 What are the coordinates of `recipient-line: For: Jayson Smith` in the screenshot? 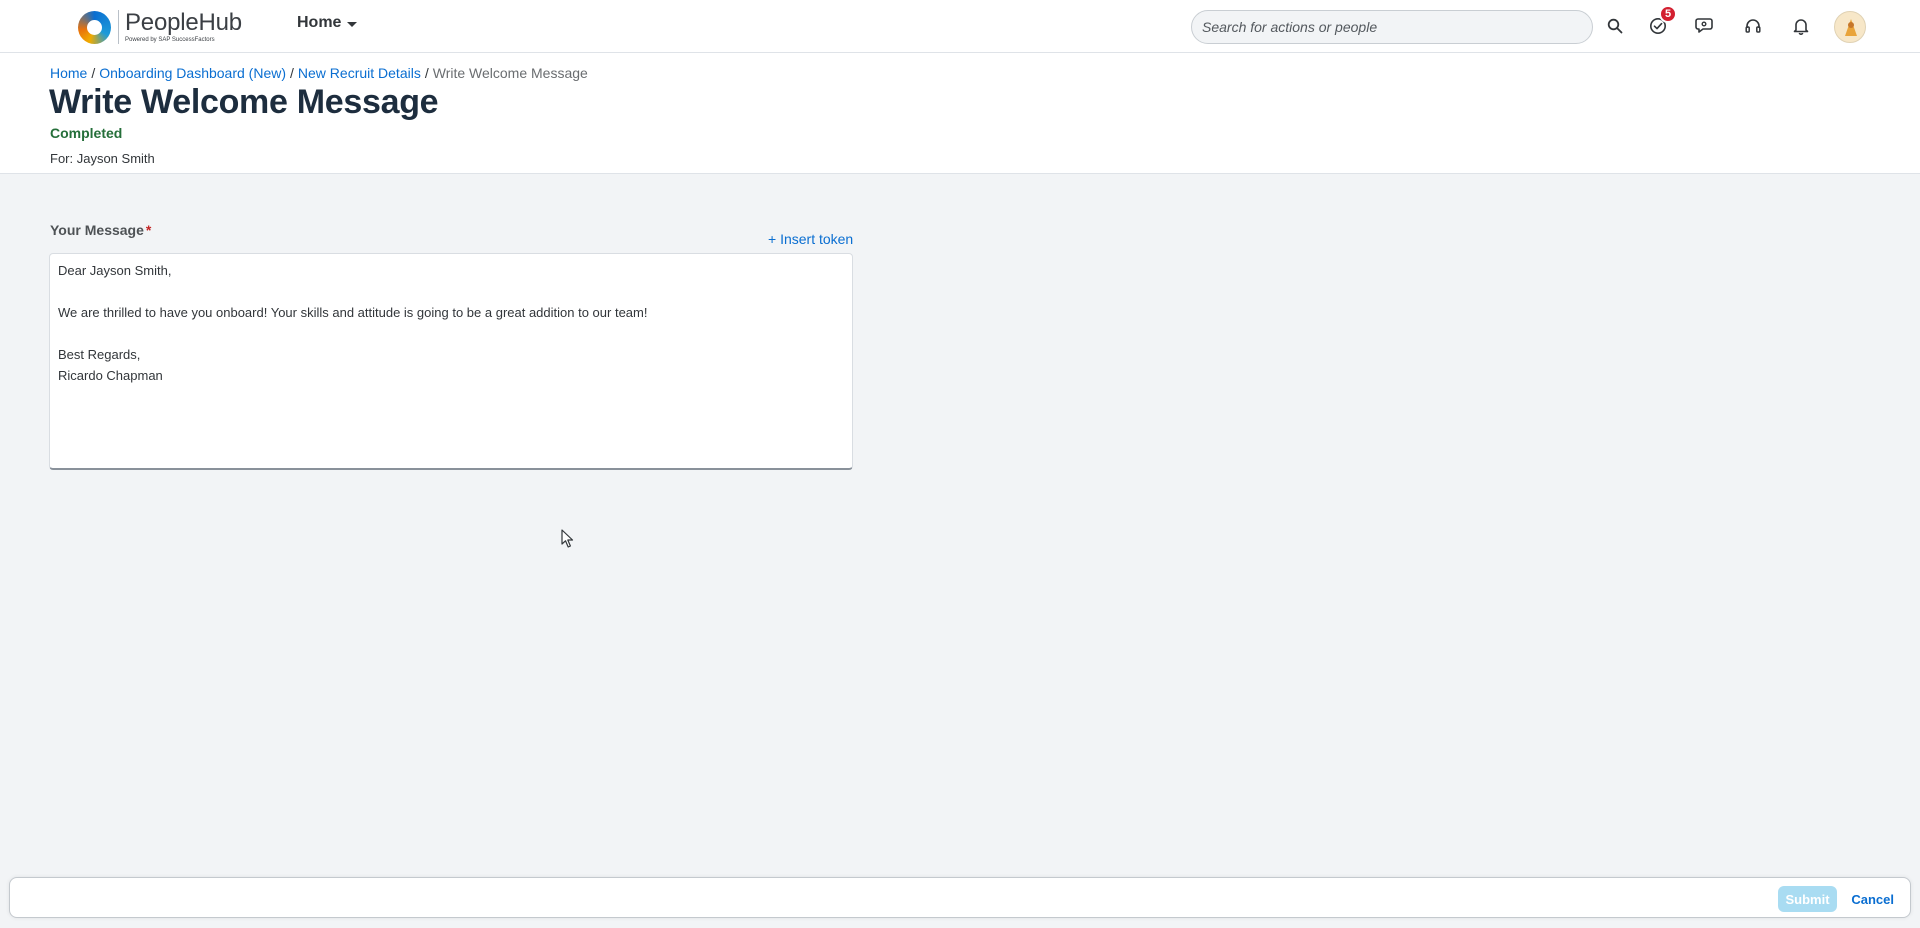 It's located at (102, 158).